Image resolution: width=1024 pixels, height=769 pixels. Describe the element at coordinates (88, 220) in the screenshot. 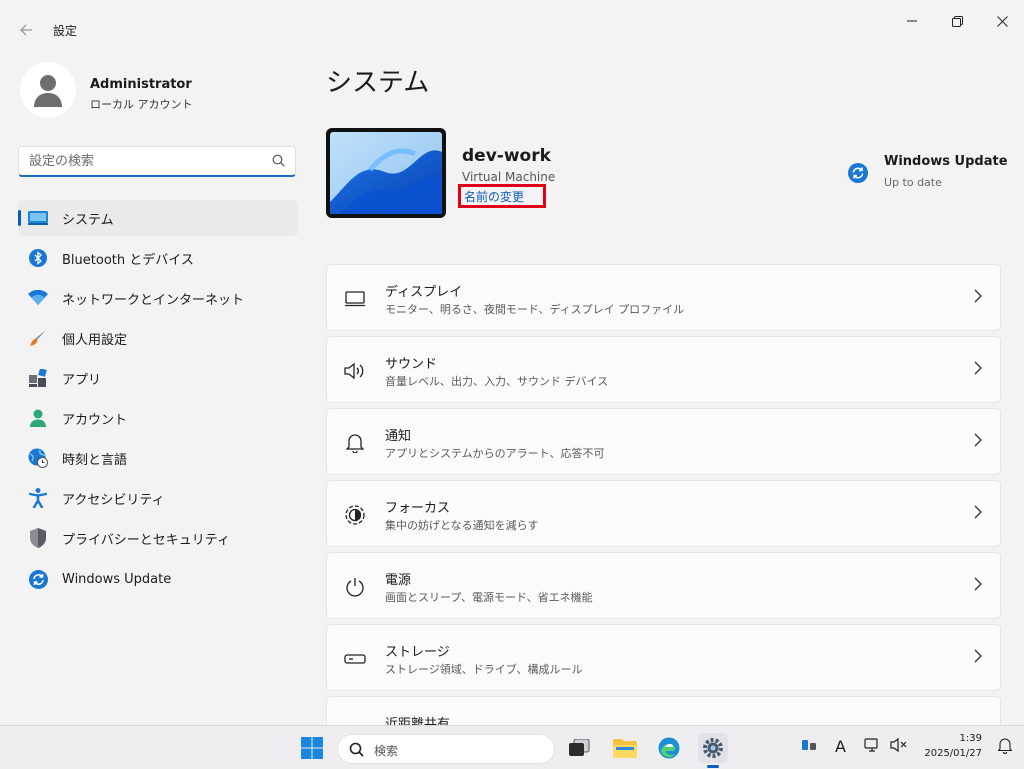

I see `sidebar-item-label: システム` at that location.